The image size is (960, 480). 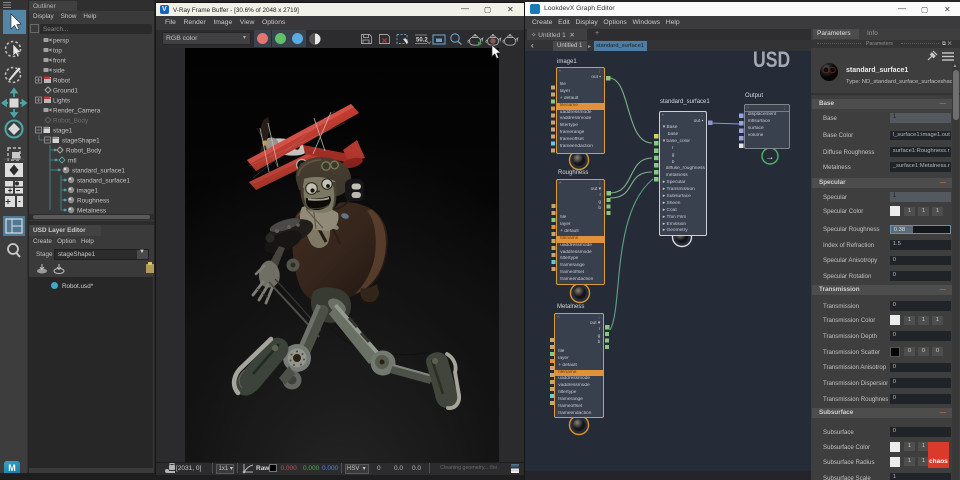 I want to click on svg-text: mtl, so click(x=72, y=161).